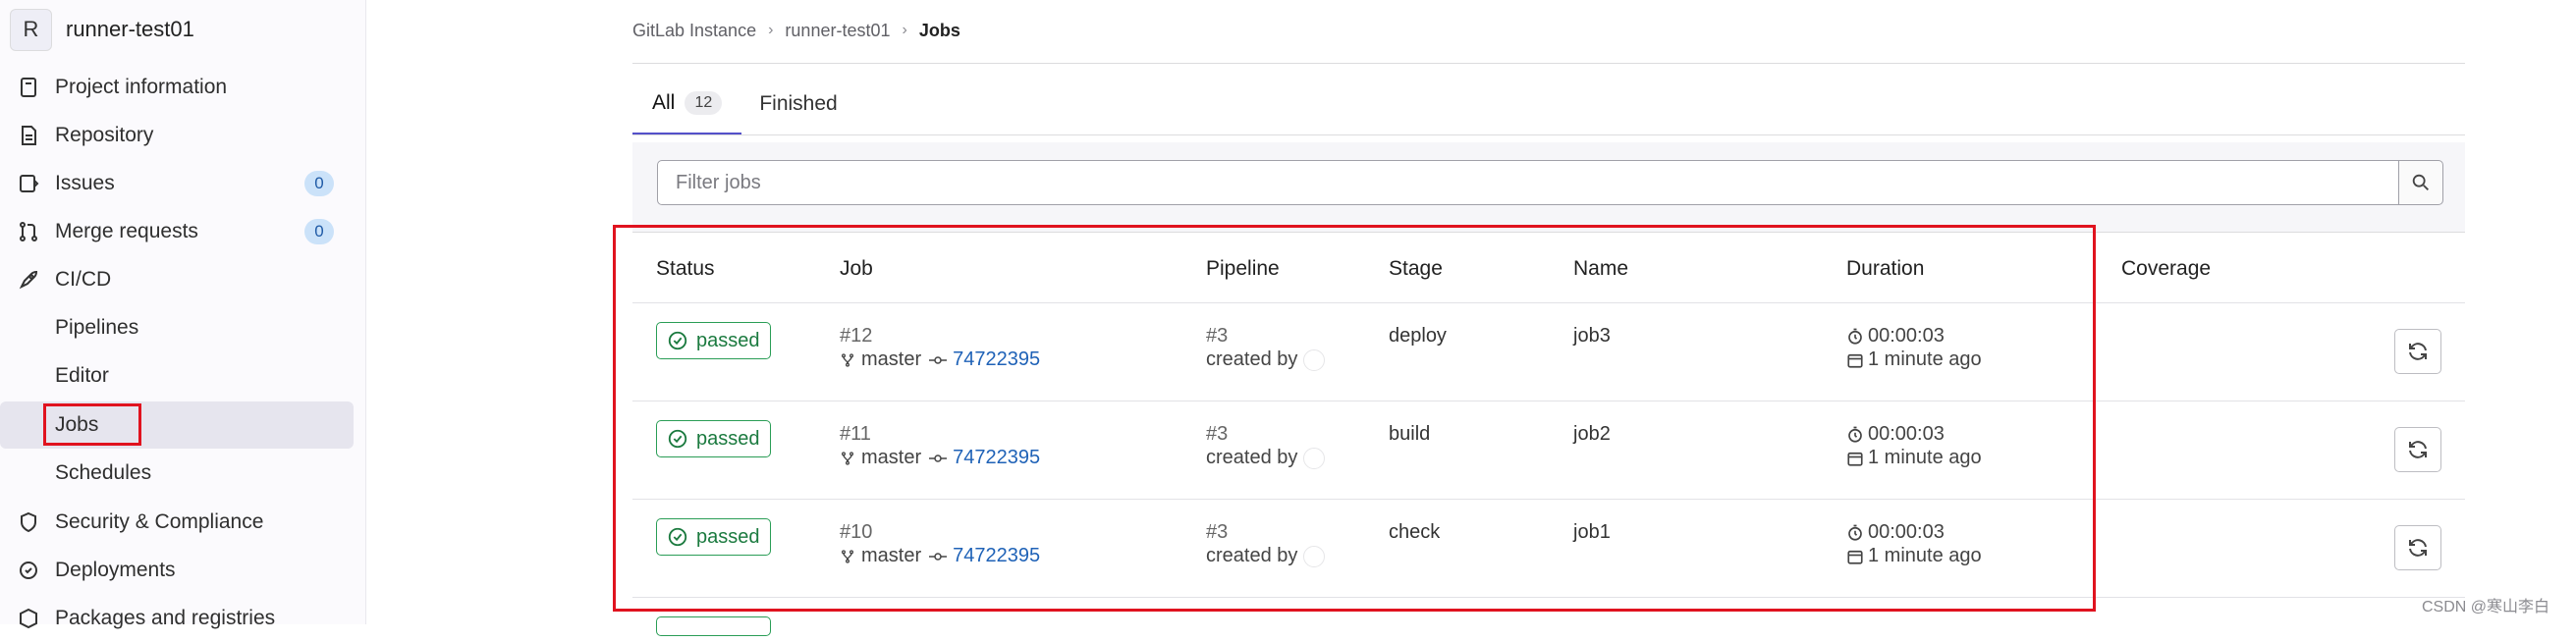 Image resolution: width=2576 pixels, height=642 pixels. I want to click on job-ref: master 74722395, so click(940, 556).